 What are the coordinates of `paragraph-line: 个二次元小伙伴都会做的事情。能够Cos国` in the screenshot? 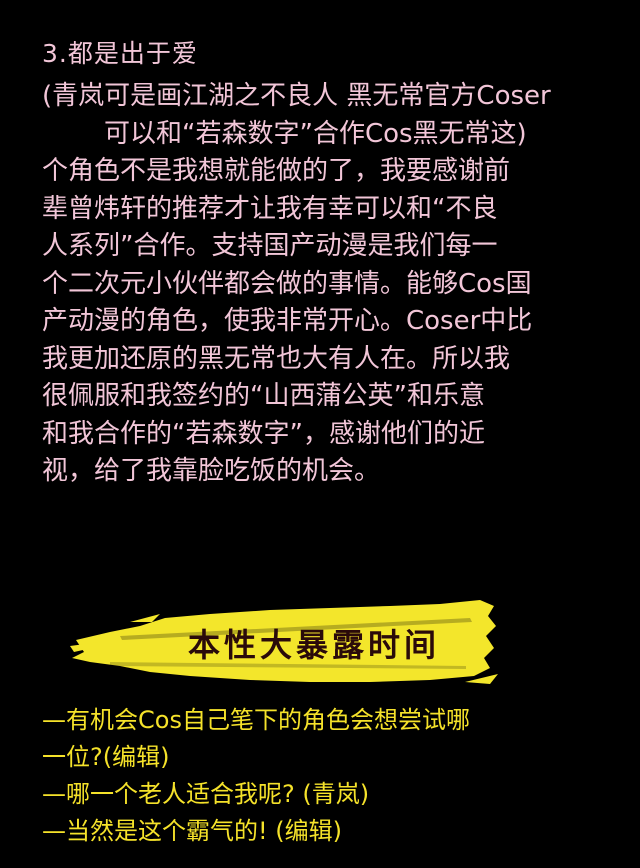 It's located at (287, 283).